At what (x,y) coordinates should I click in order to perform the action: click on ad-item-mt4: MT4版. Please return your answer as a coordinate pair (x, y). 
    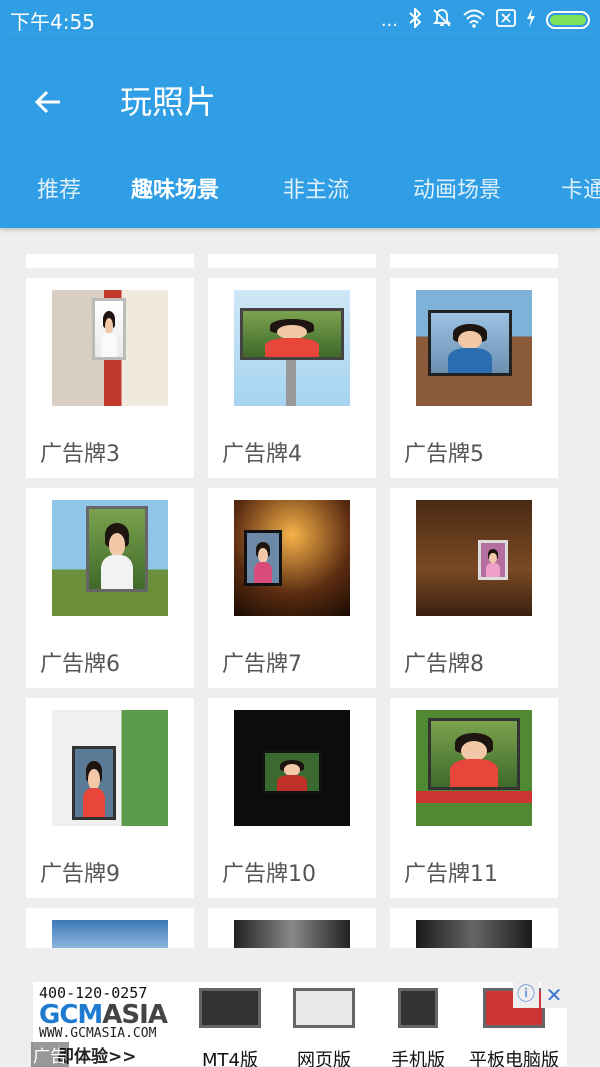
    Looking at the image, I should click on (230, 1027).